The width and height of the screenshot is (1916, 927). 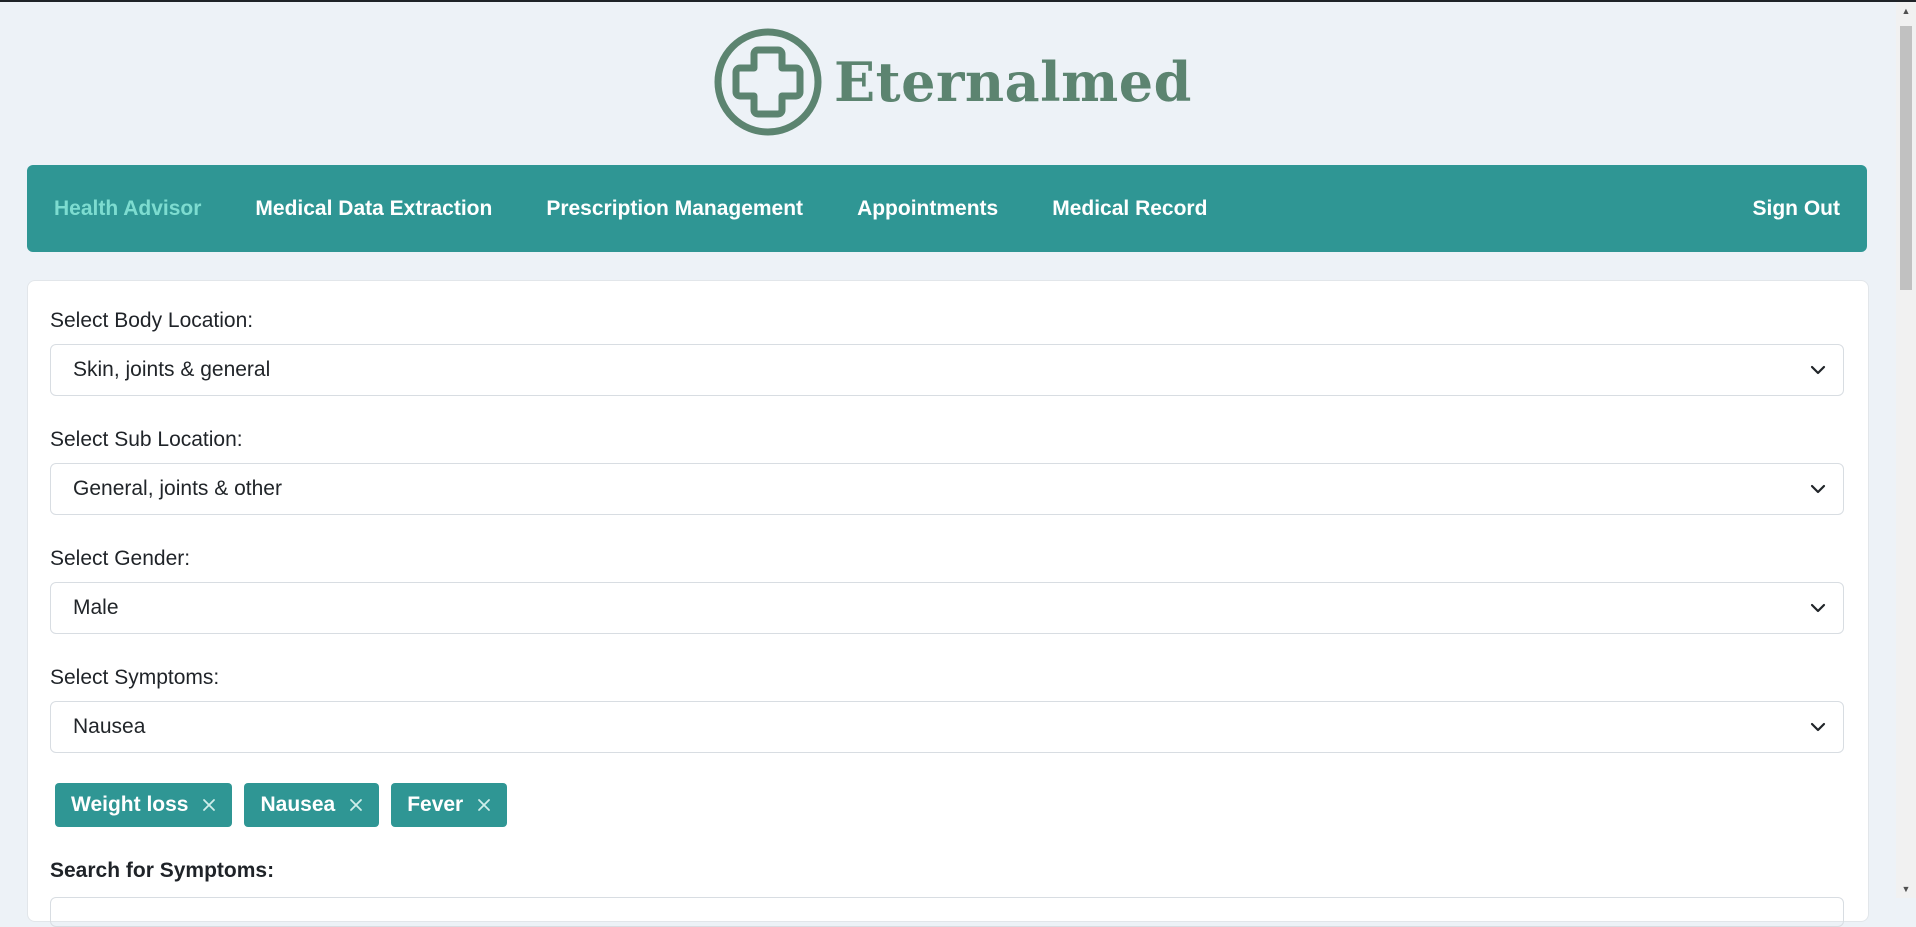 What do you see at coordinates (947, 608) in the screenshot?
I see `gender-select: Male` at bounding box center [947, 608].